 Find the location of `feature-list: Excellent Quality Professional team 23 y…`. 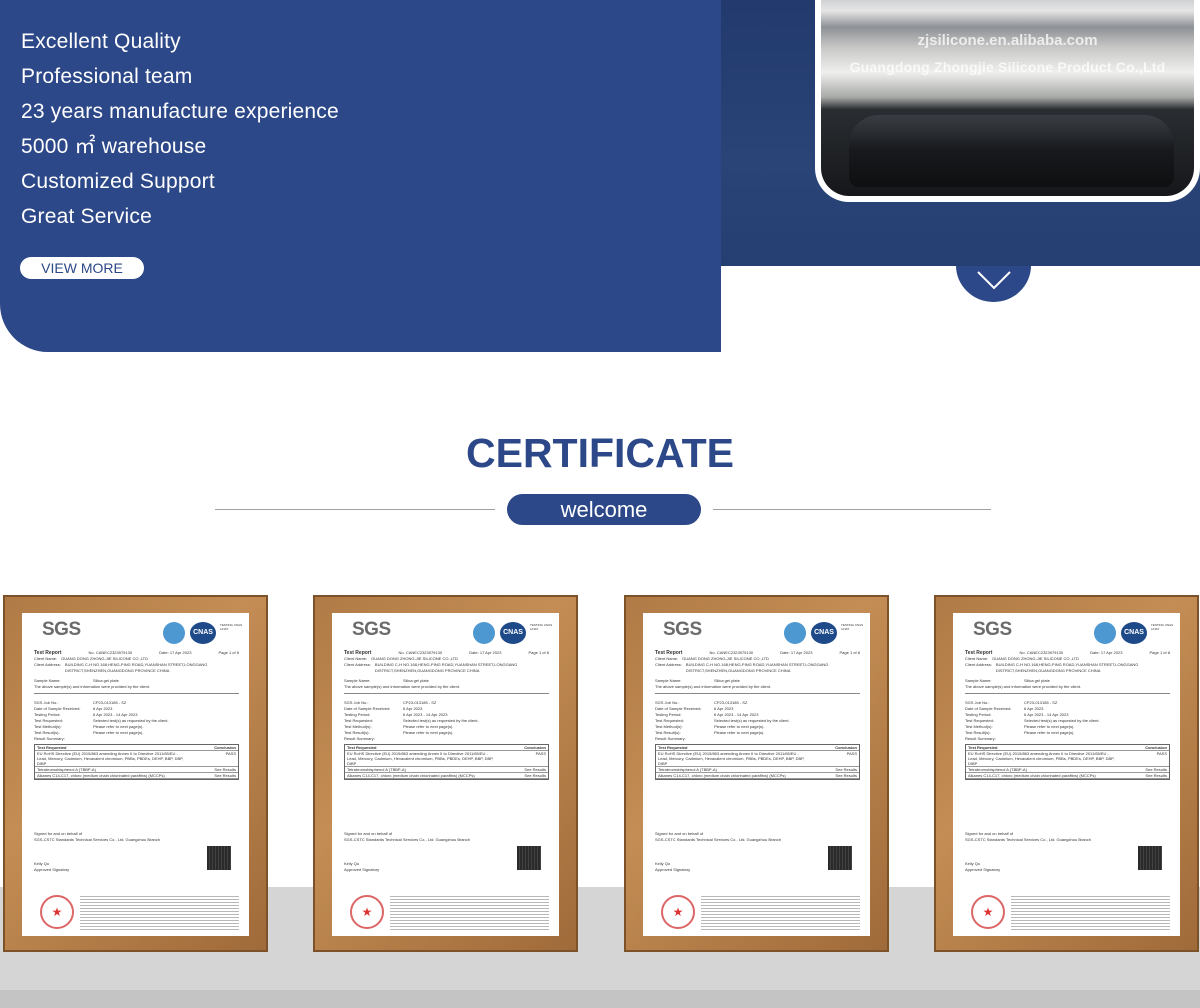

feature-list: Excellent Quality Professional team 23 y… is located at coordinates (180, 134).